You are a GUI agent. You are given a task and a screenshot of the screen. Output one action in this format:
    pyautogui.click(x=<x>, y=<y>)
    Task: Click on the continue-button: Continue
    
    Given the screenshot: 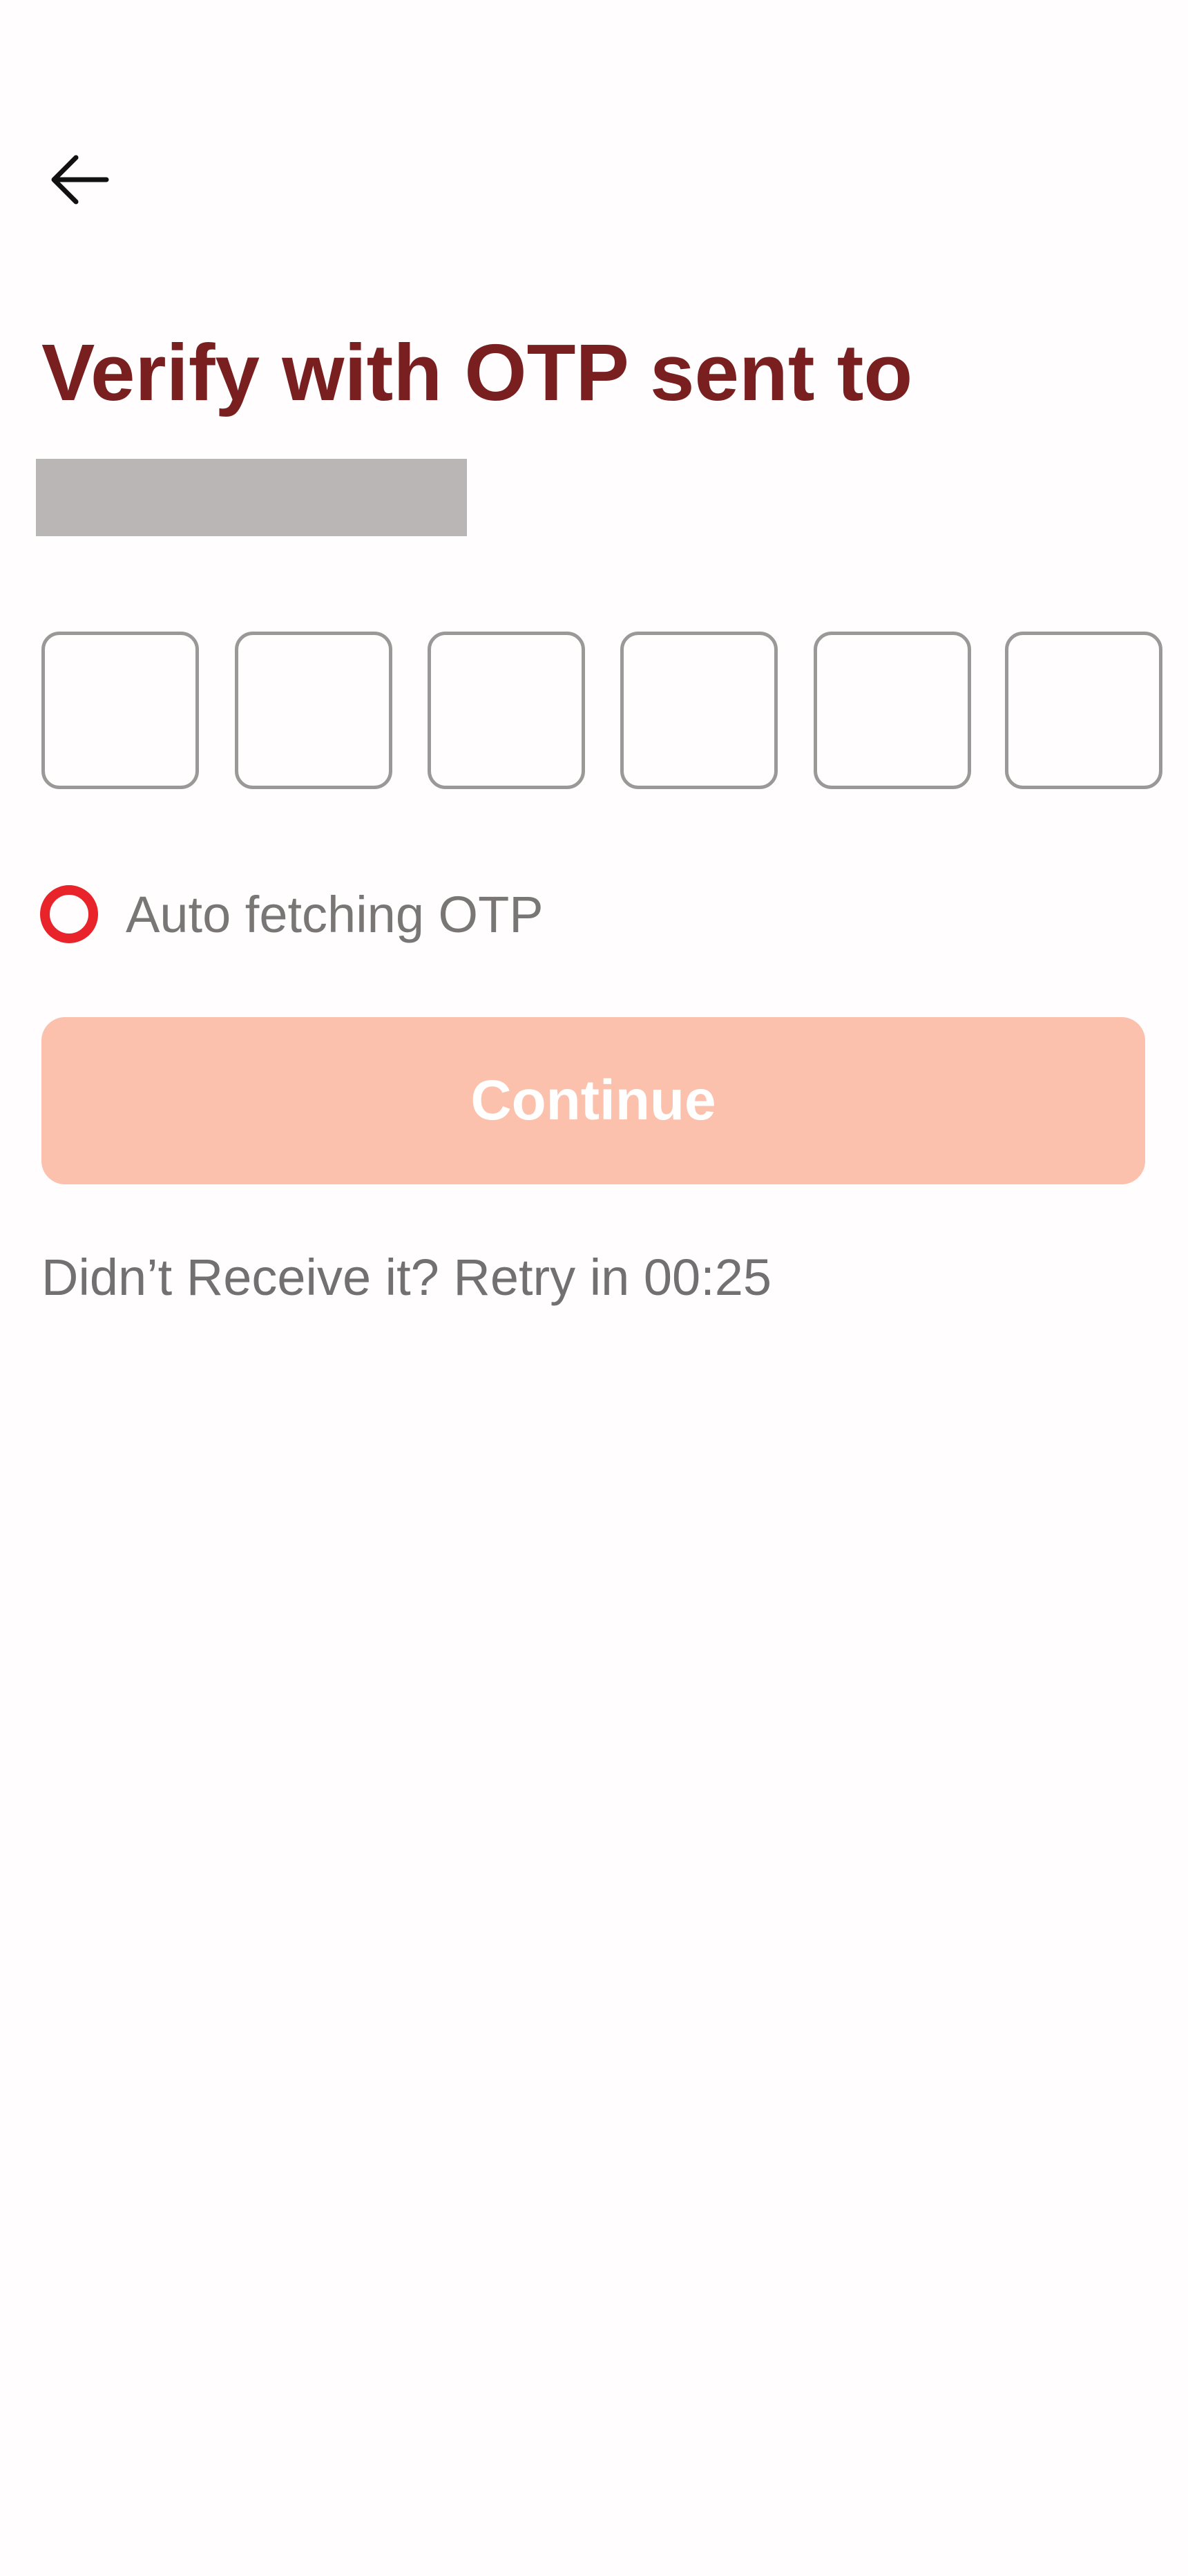 What is the action you would take?
    pyautogui.click(x=593, y=1100)
    